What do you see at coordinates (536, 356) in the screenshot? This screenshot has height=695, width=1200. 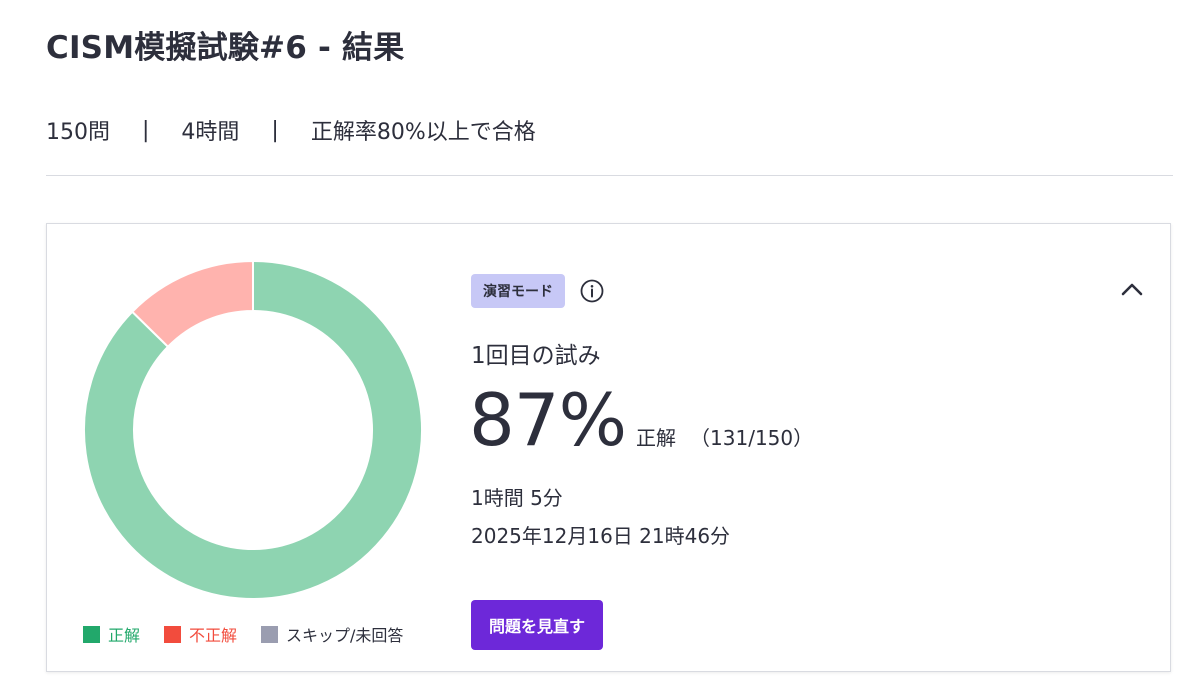 I see `attempt-label: 1回目の試み` at bounding box center [536, 356].